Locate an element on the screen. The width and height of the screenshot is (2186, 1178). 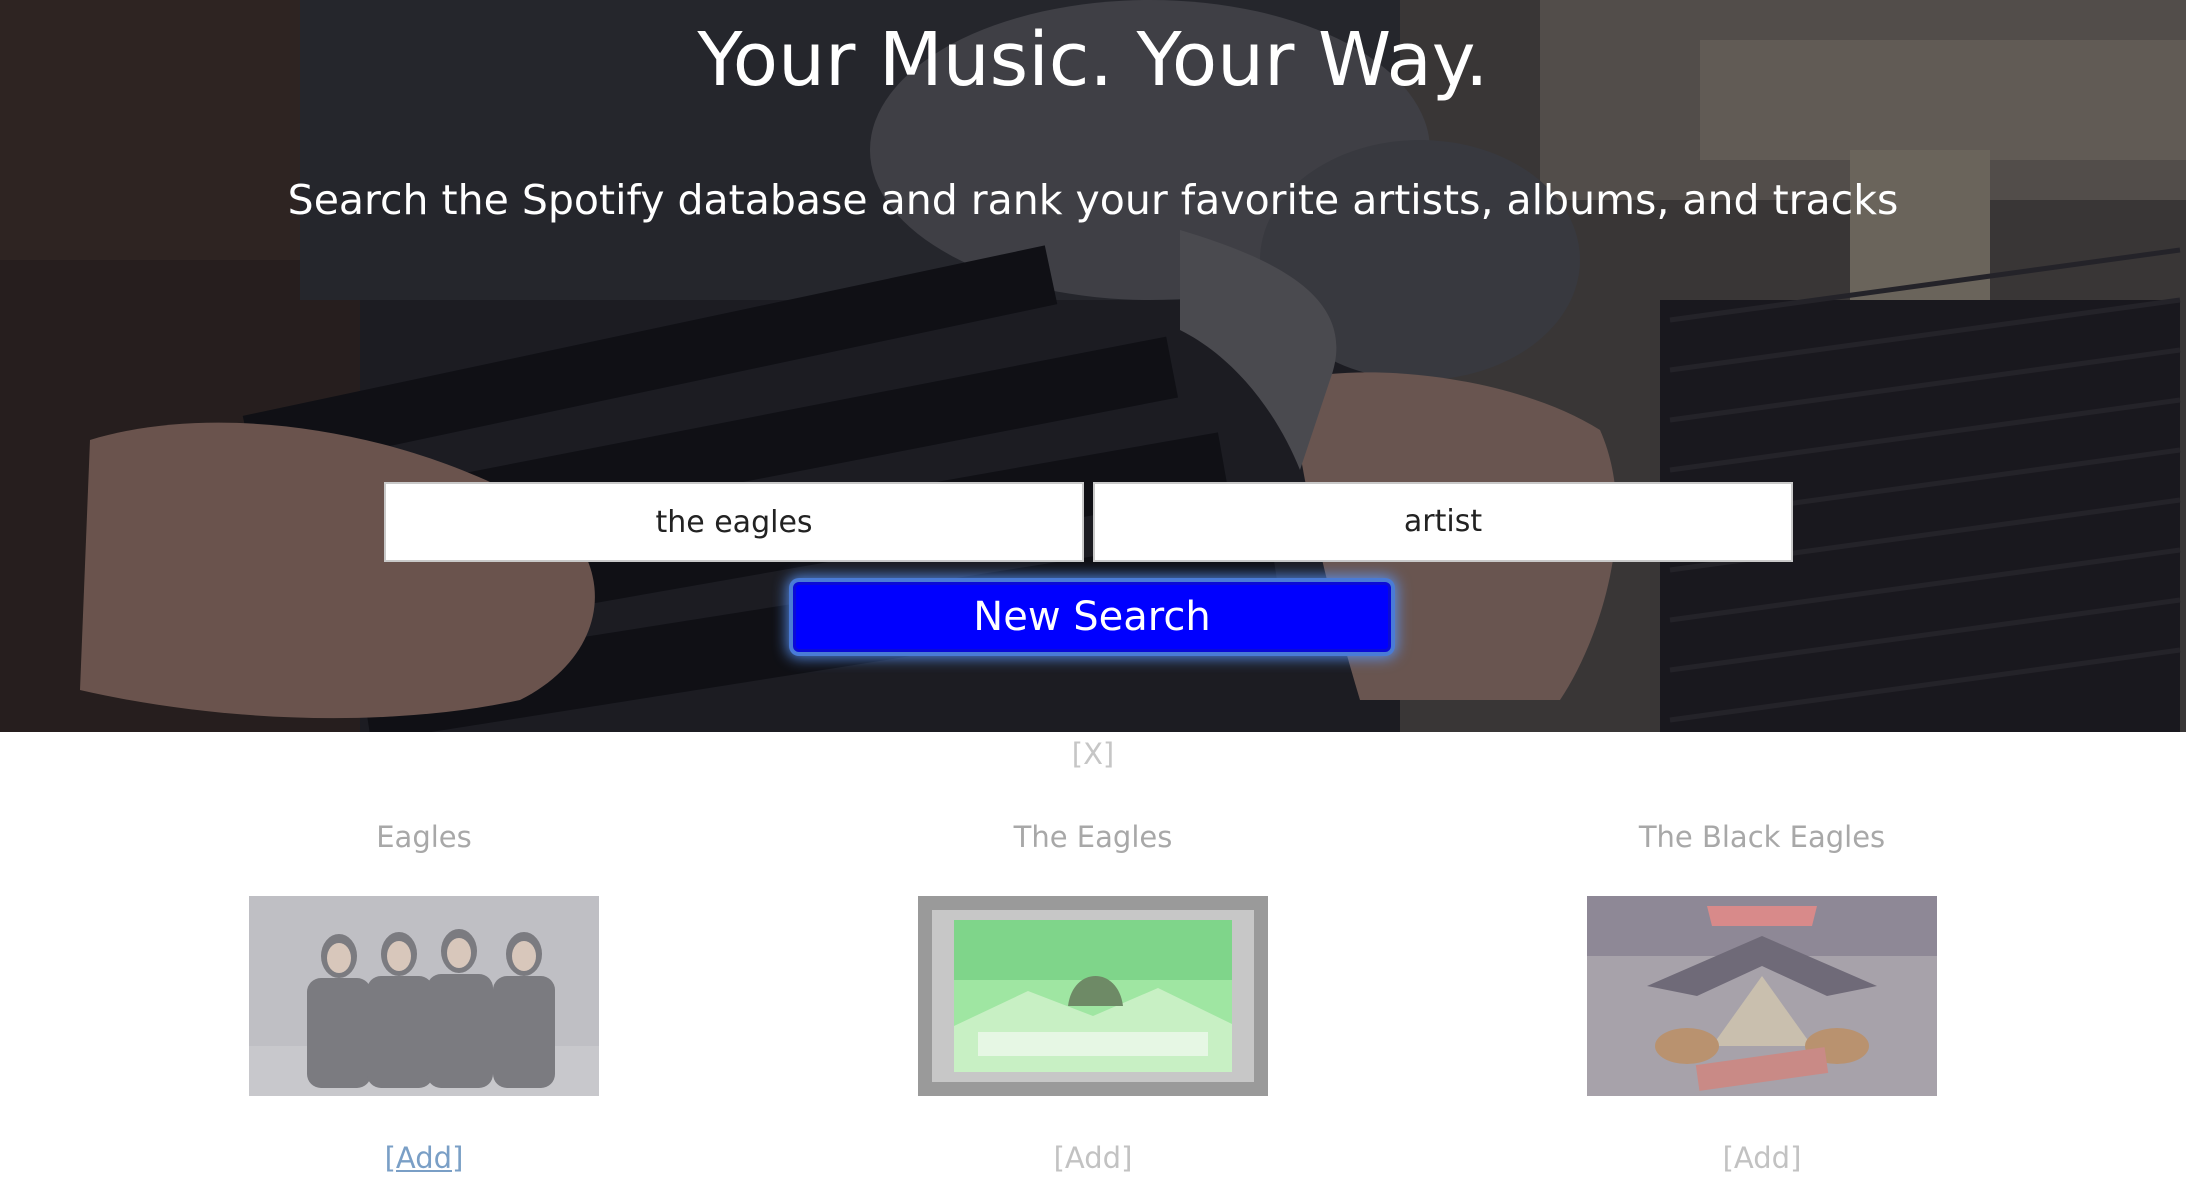
search-query-input is located at coordinates (734, 522).